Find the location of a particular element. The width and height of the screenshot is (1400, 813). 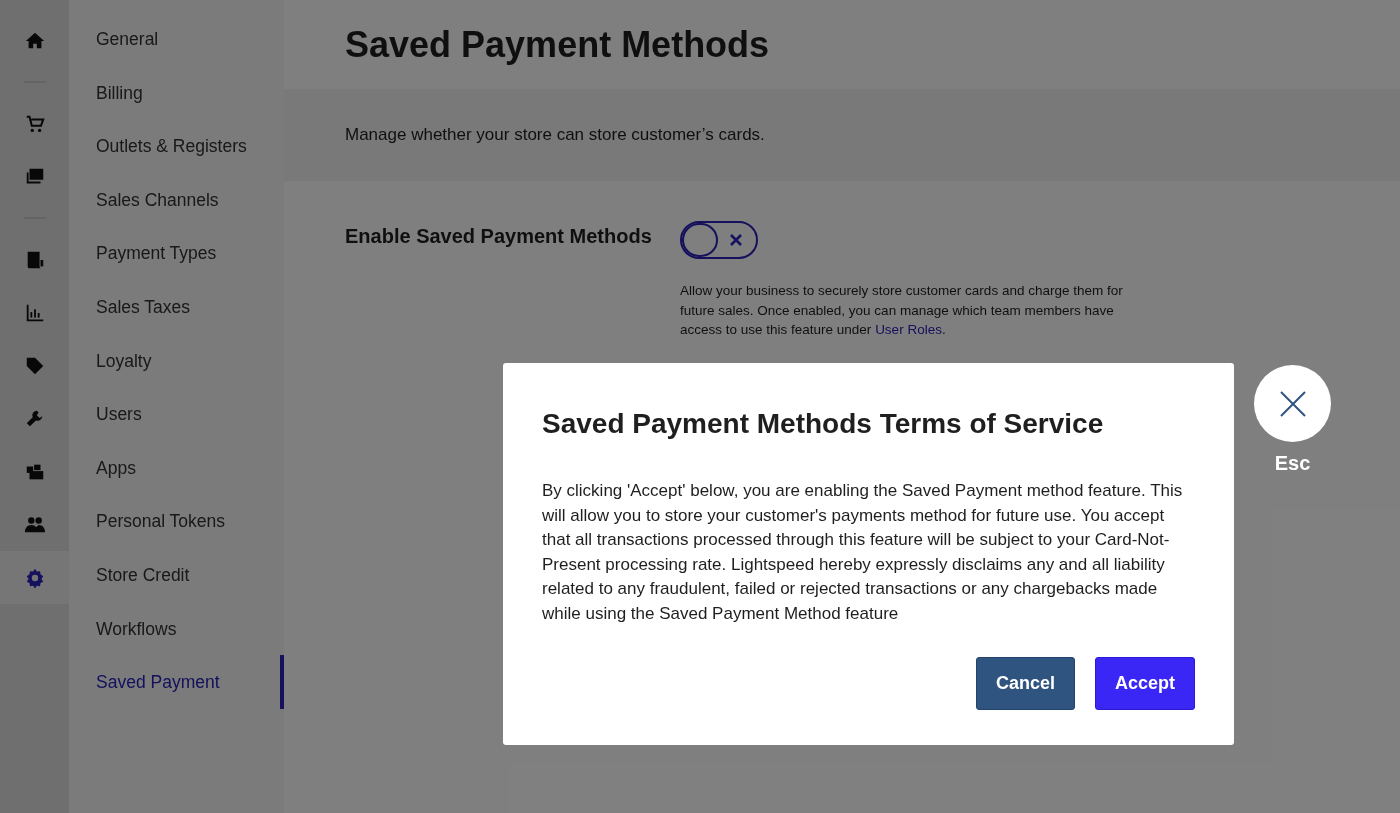

cross-icon is located at coordinates (736, 240).